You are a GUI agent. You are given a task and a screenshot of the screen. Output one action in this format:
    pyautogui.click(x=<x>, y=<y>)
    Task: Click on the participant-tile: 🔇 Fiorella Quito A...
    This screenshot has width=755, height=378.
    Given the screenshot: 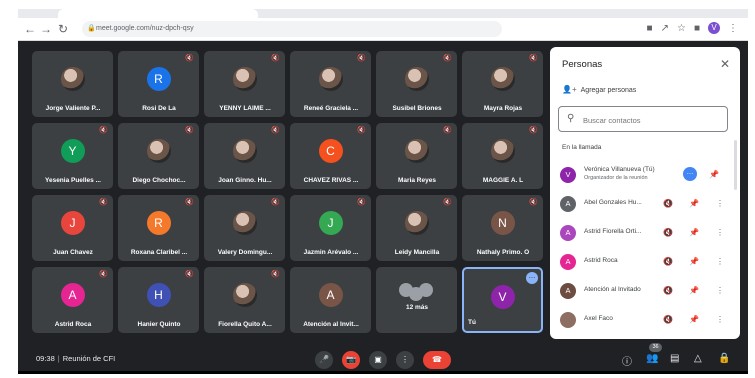 What is the action you would take?
    pyautogui.click(x=244, y=300)
    